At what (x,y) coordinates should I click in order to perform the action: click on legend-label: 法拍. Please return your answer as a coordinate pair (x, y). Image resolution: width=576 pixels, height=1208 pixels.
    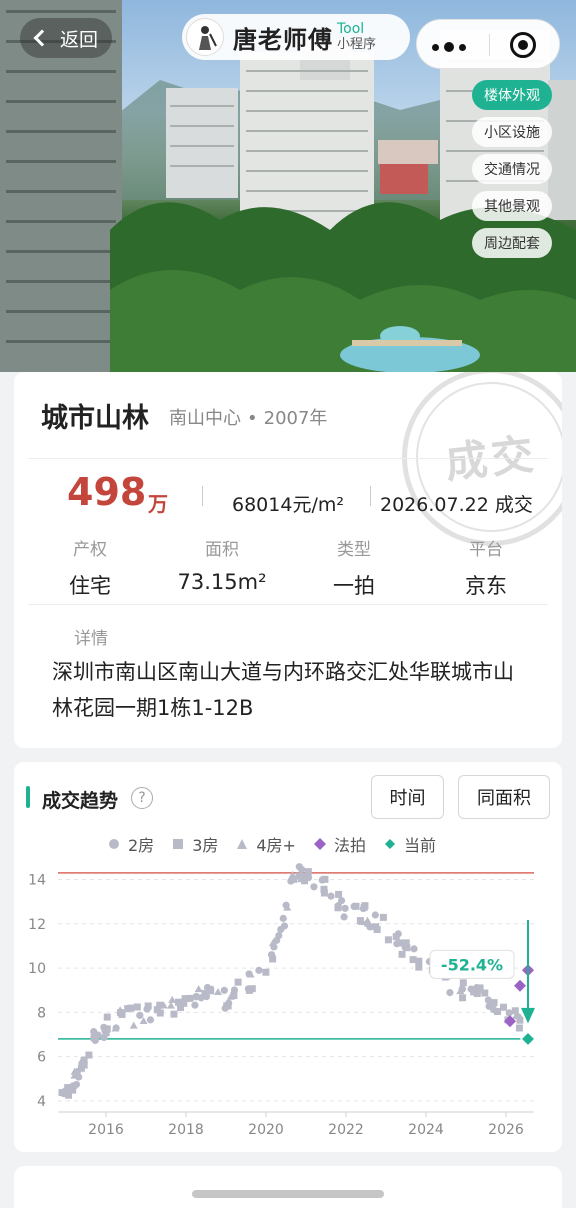
    Looking at the image, I should click on (349, 845).